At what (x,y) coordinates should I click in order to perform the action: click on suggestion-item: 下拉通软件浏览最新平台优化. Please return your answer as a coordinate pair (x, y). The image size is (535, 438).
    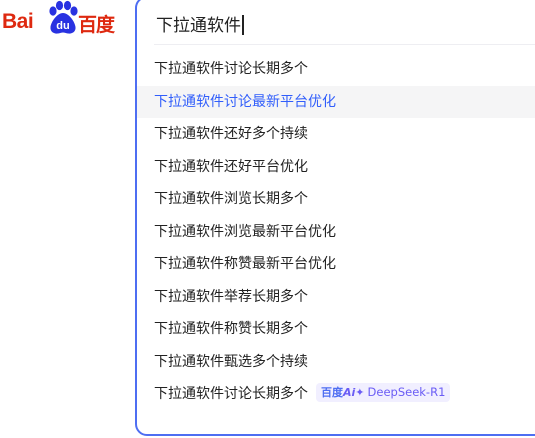
    Looking at the image, I should click on (336, 232).